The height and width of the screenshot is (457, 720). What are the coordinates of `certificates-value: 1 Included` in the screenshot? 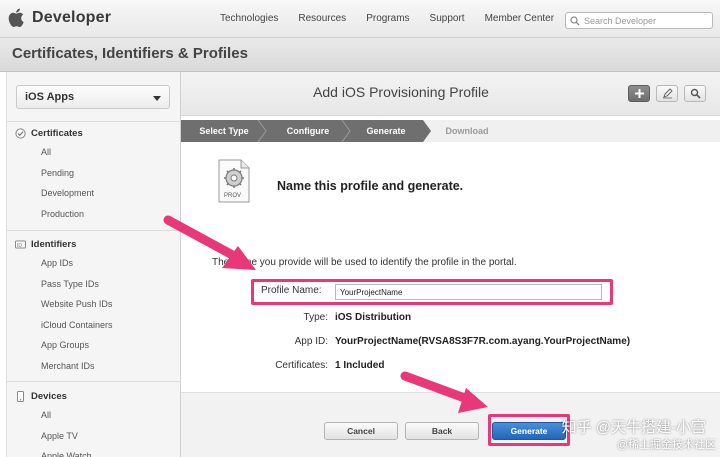 It's located at (360, 365).